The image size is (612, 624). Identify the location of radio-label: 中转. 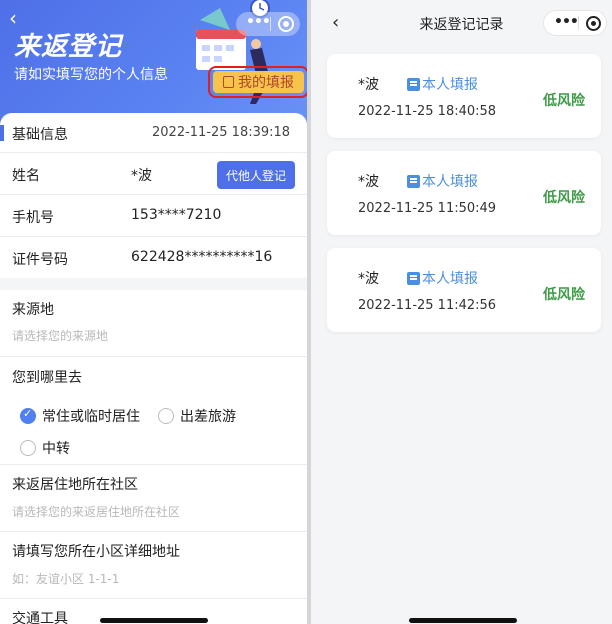
(56, 449).